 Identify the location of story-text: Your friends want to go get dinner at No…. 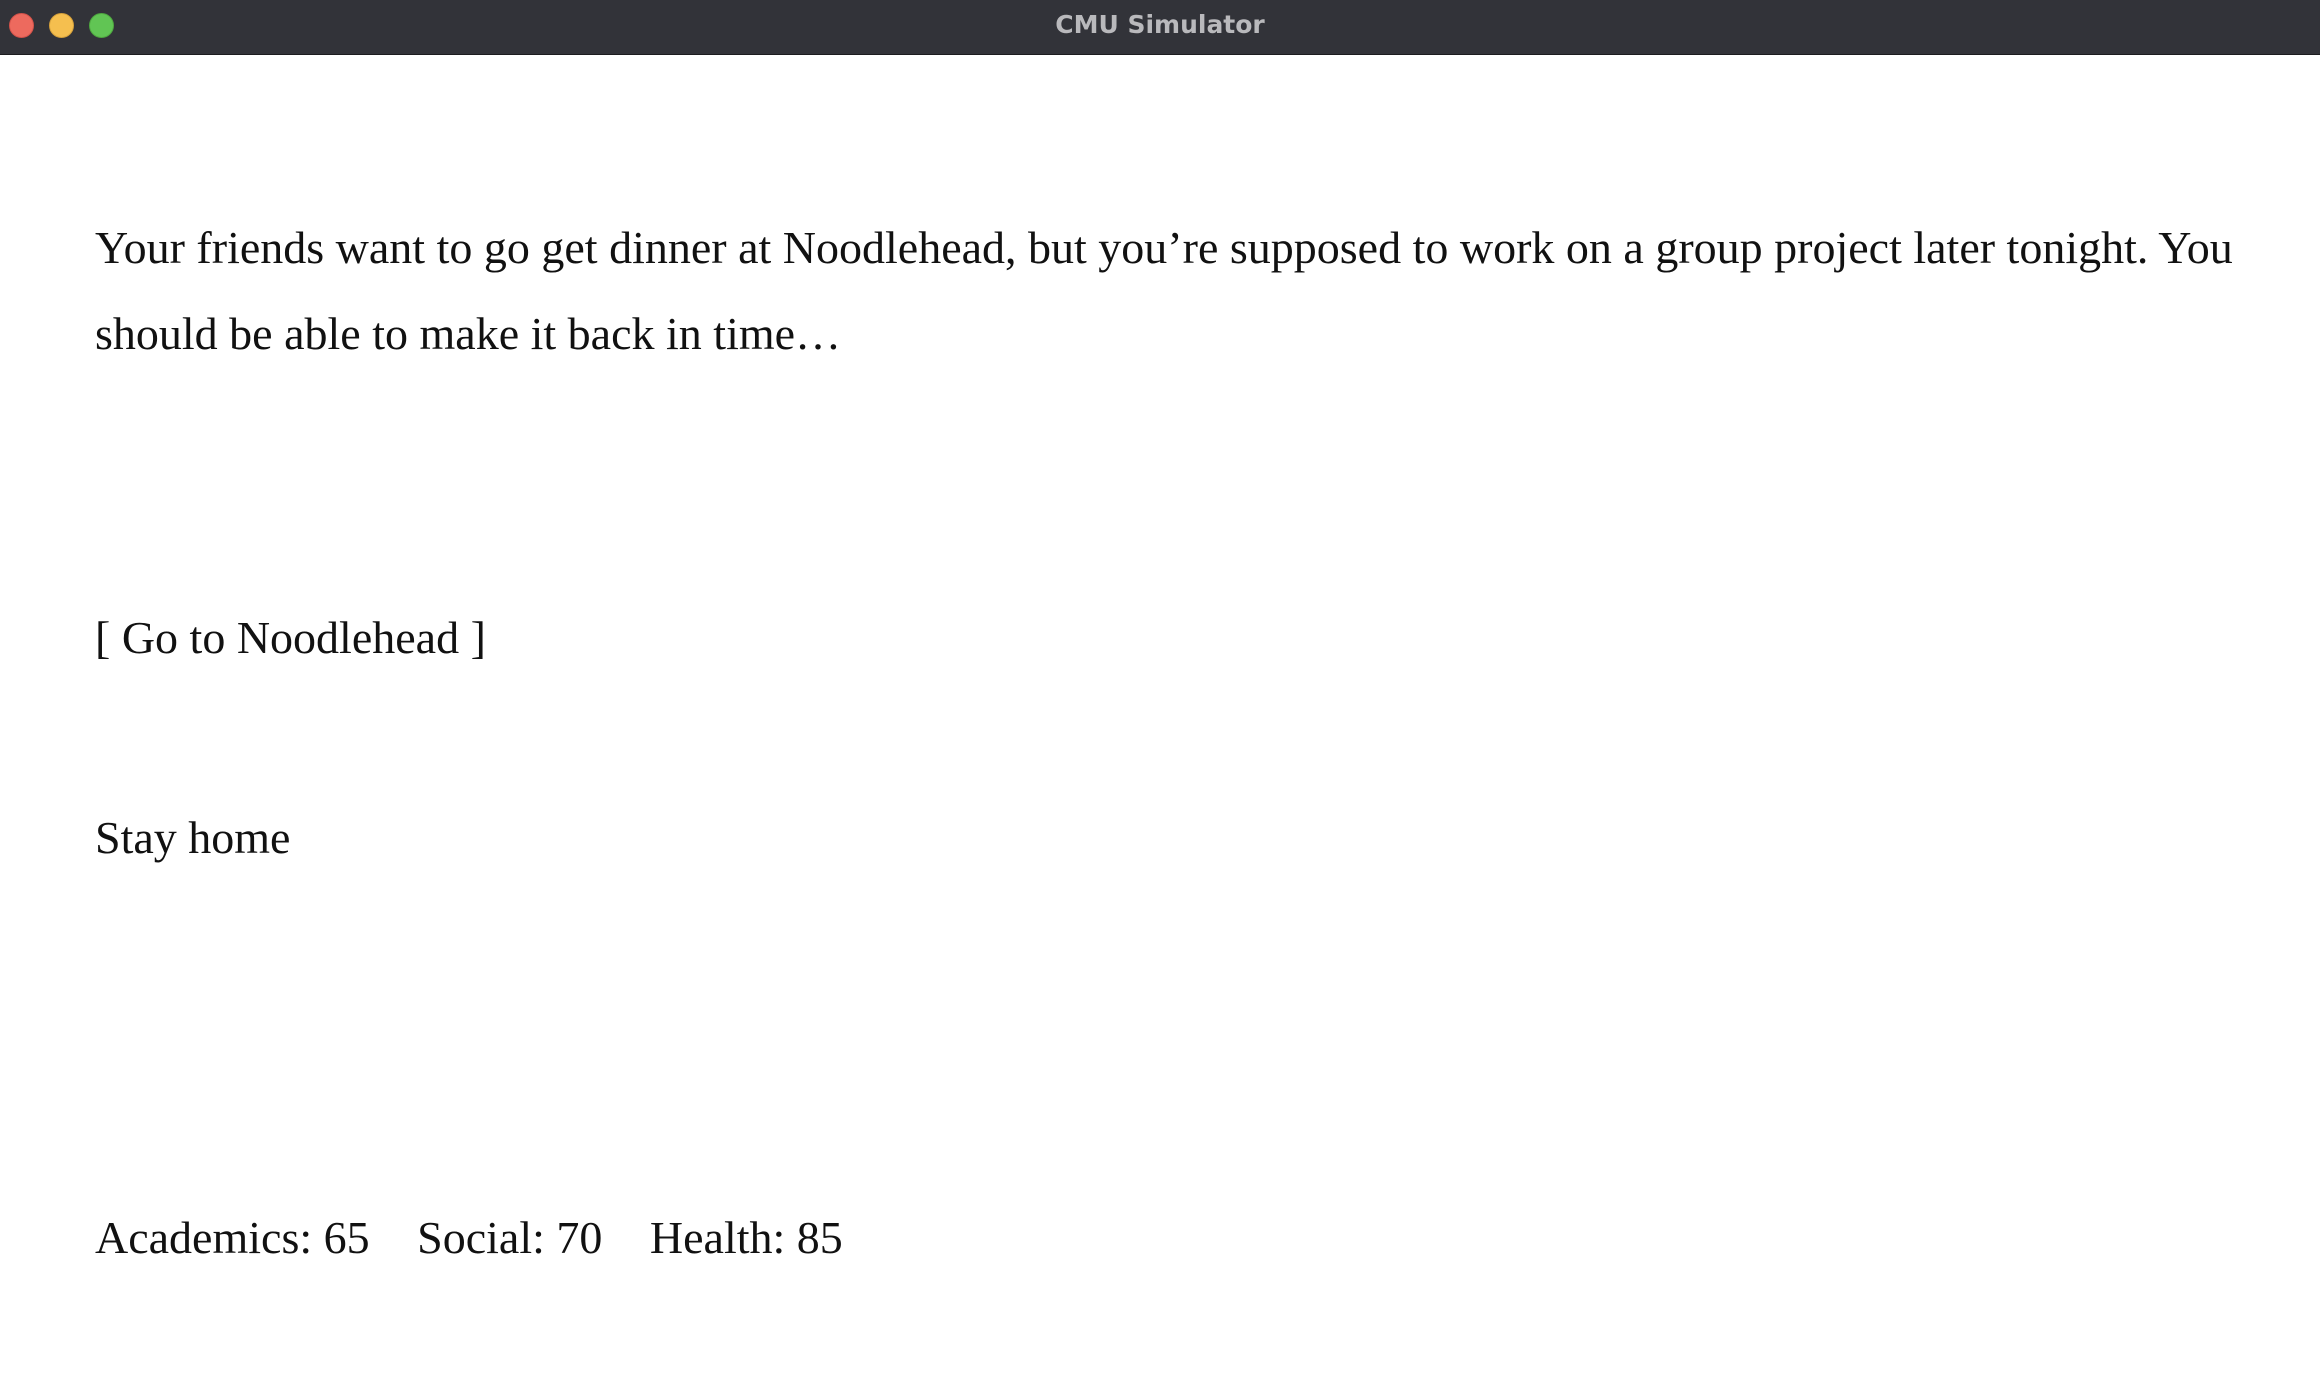
(1164, 290).